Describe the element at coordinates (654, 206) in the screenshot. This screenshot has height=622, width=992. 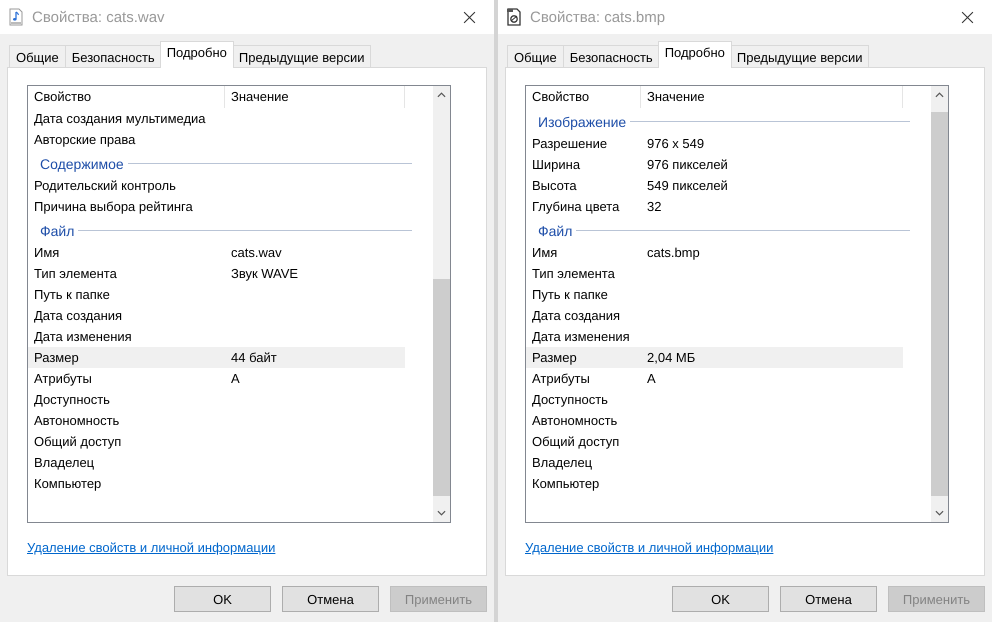
I see `property-value: 32` at that location.